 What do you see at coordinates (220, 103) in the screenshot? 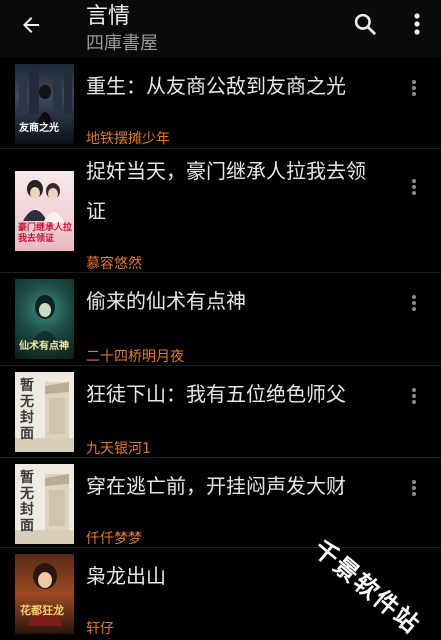
I see `book-item: 友商之光 重生：从友商公敌到友商之光 地铁摆摊少年` at bounding box center [220, 103].